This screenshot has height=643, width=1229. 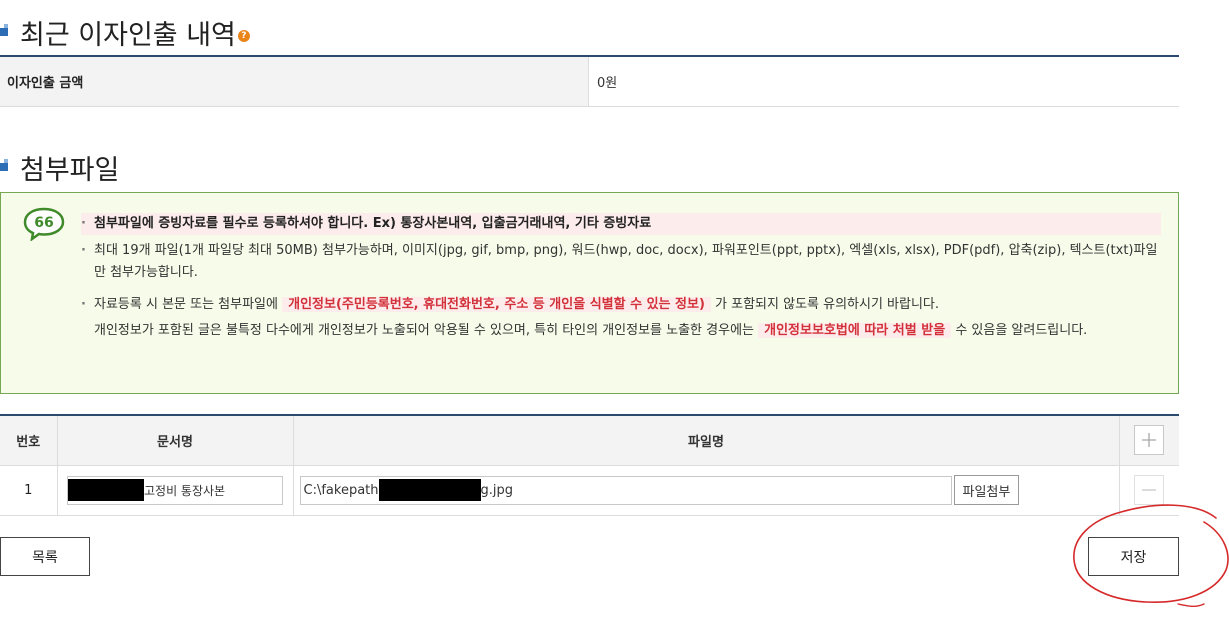 I want to click on files-table-header: 번호 문서명 파일명, so click(x=589, y=440).